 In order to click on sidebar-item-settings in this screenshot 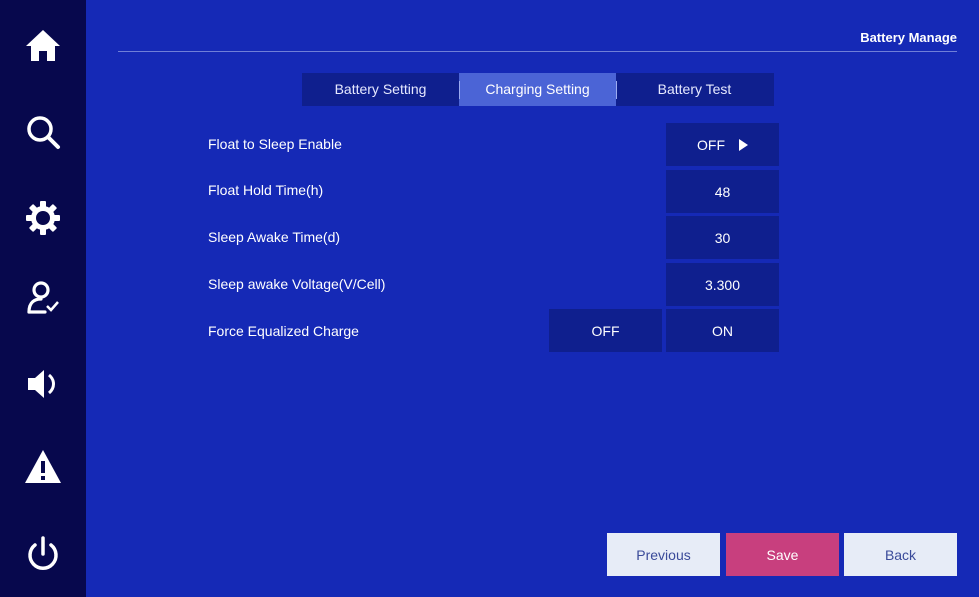, I will do `click(43, 218)`.